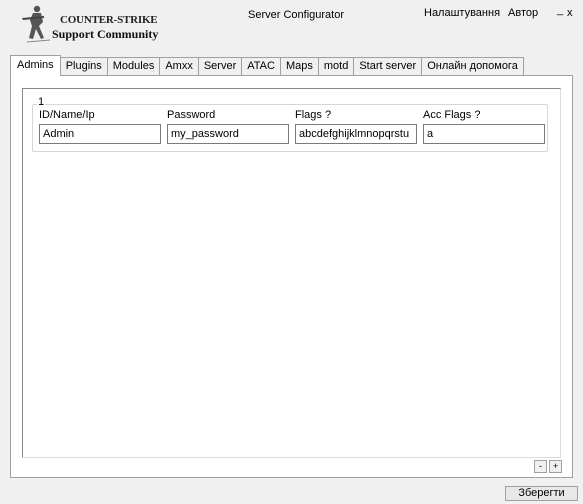  What do you see at coordinates (100, 134) in the screenshot?
I see `id-input` at bounding box center [100, 134].